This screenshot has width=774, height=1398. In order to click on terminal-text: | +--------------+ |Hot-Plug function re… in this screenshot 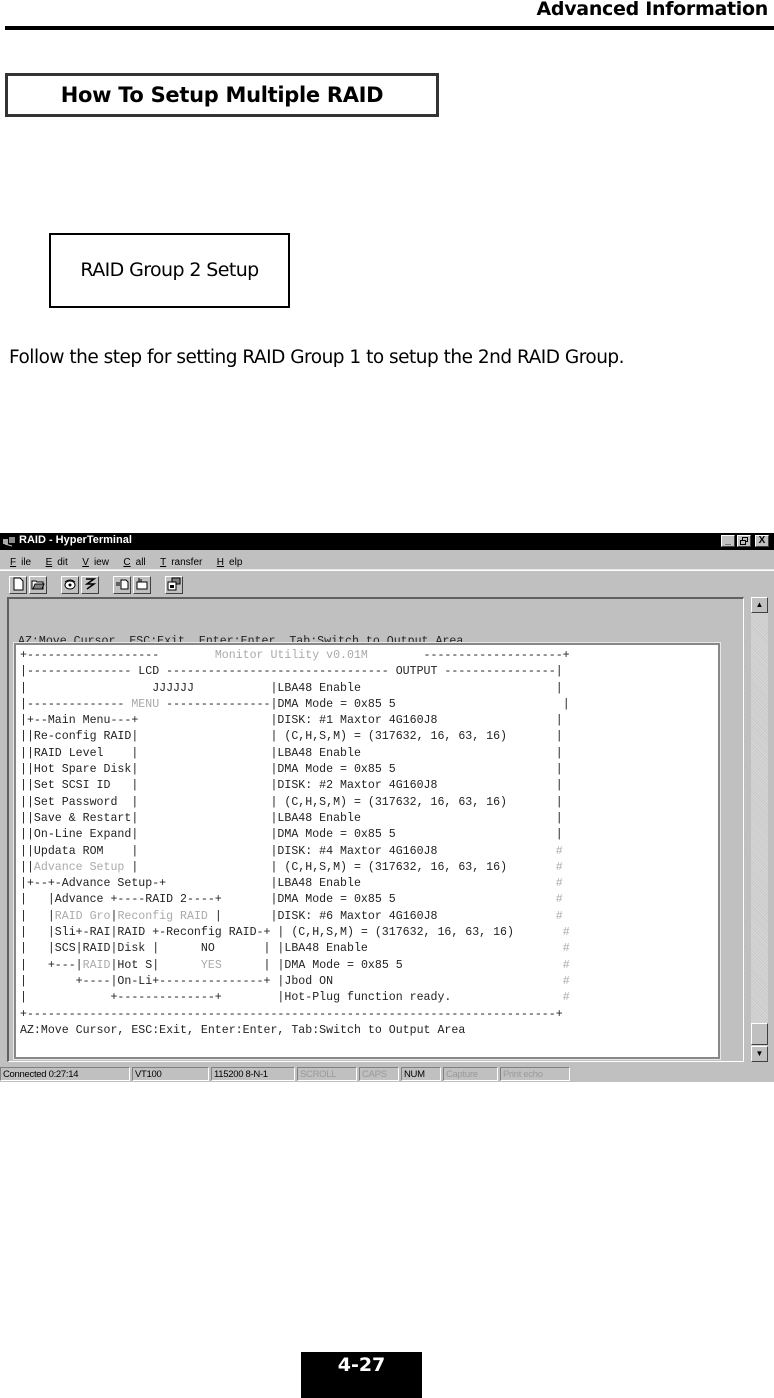, I will do `click(291, 998)`.